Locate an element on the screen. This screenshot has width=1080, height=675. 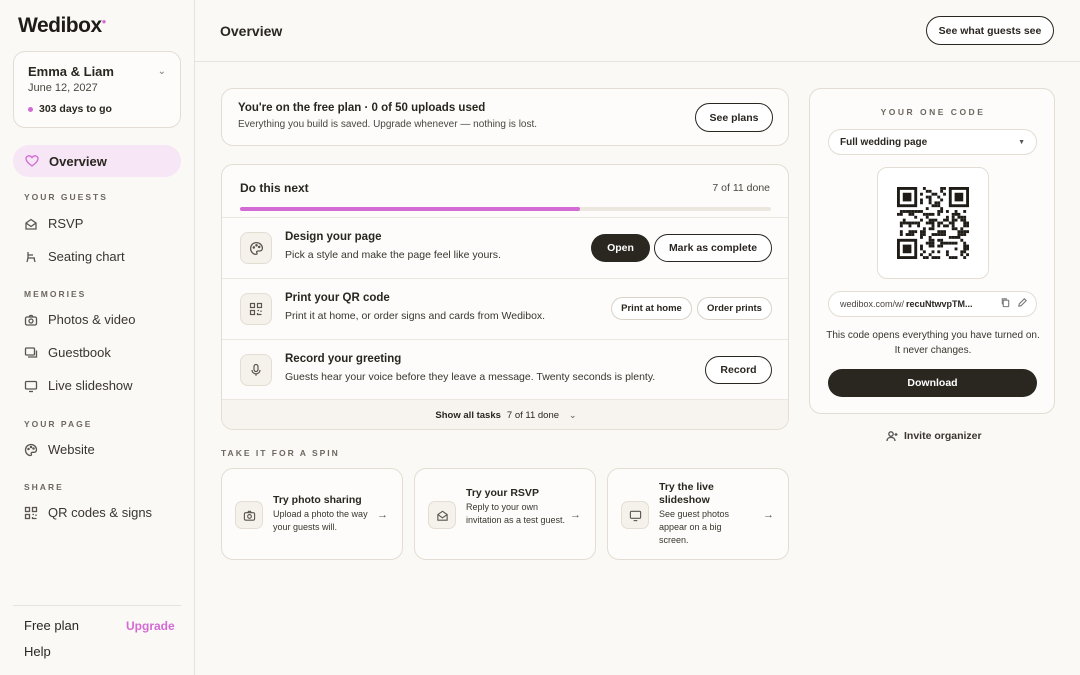
spin-section-label: TAKE IT FOR A SPIN is located at coordinates (280, 453).